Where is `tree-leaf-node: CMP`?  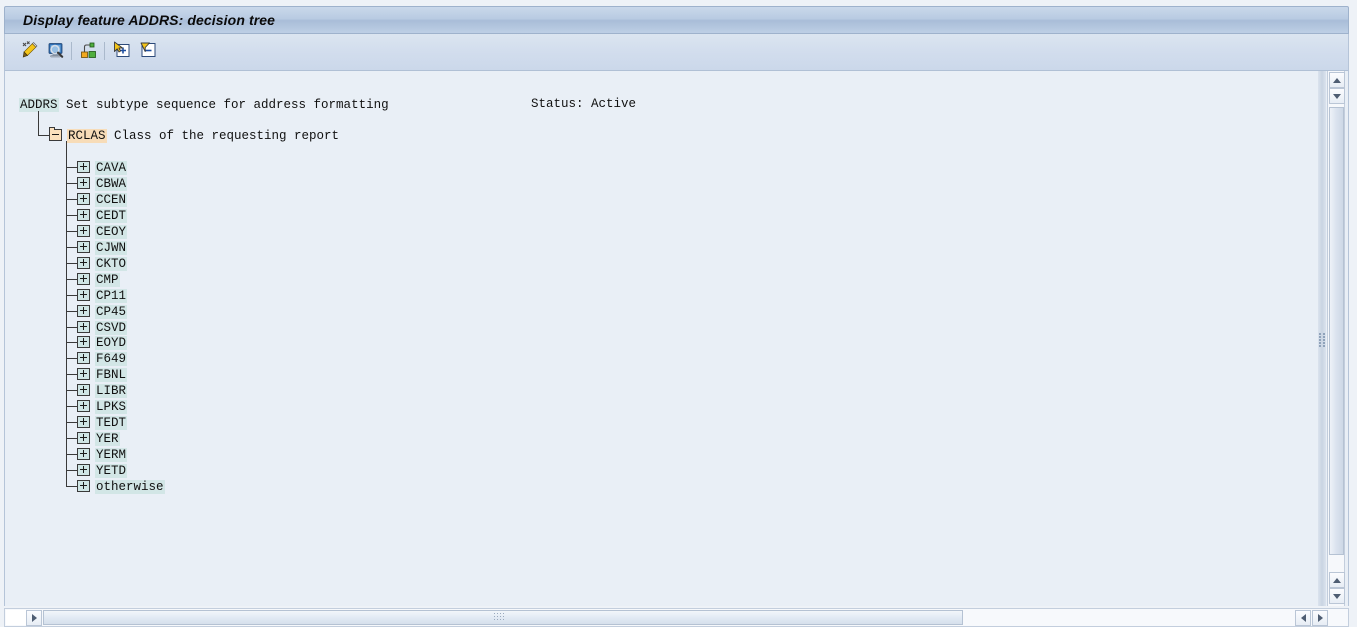
tree-leaf-node: CMP is located at coordinates (107, 280).